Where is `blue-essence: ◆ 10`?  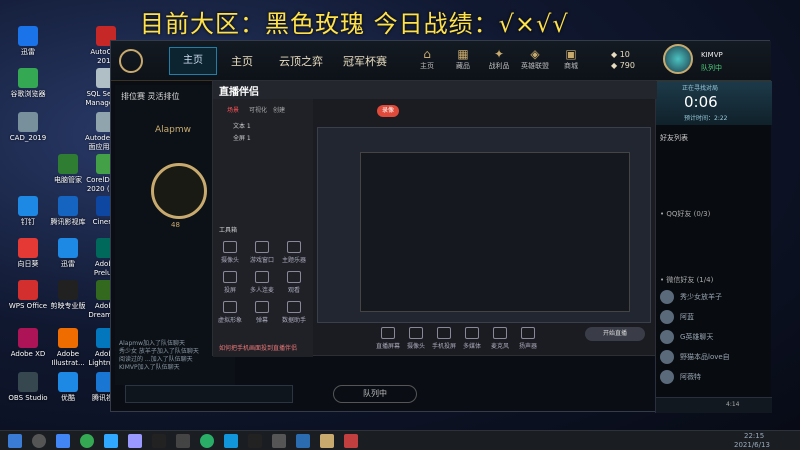 blue-essence: ◆ 10 is located at coordinates (620, 54).